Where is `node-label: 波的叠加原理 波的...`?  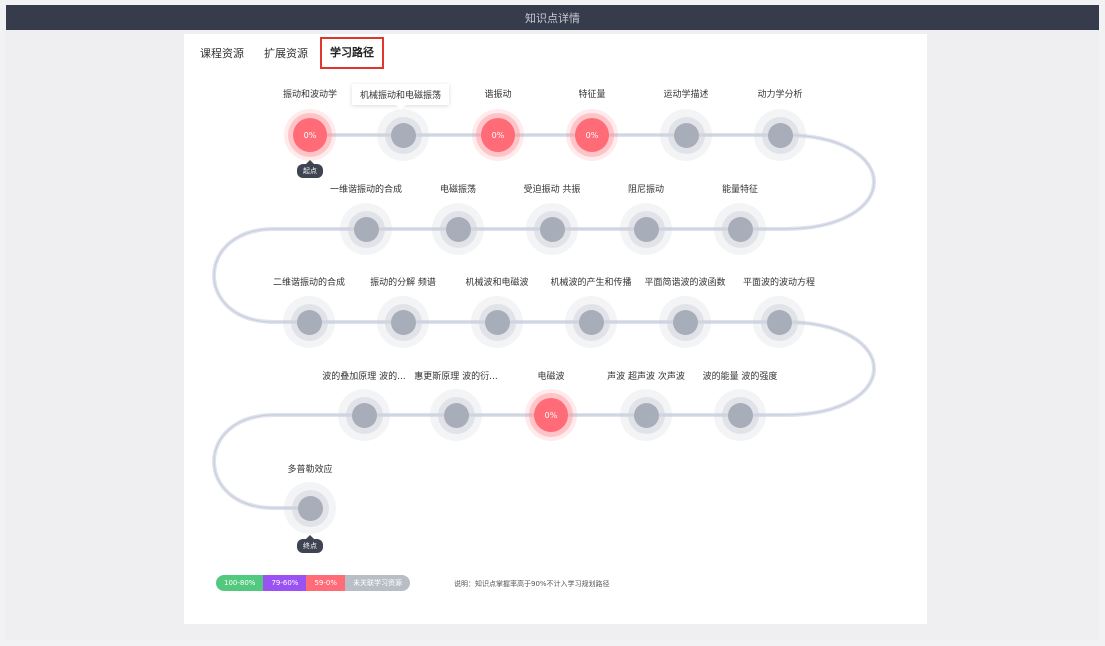
node-label: 波的叠加原理 波的... is located at coordinates (364, 377).